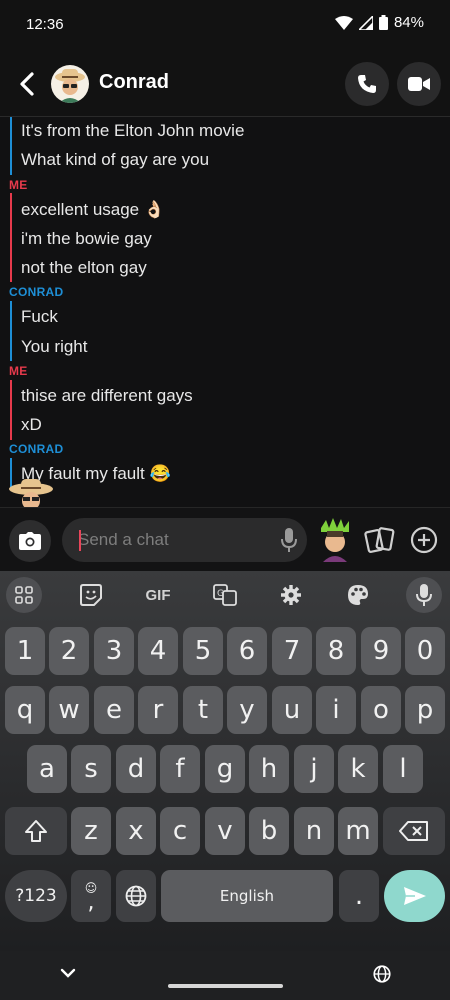  I want to click on key-f: f, so click(180, 769).